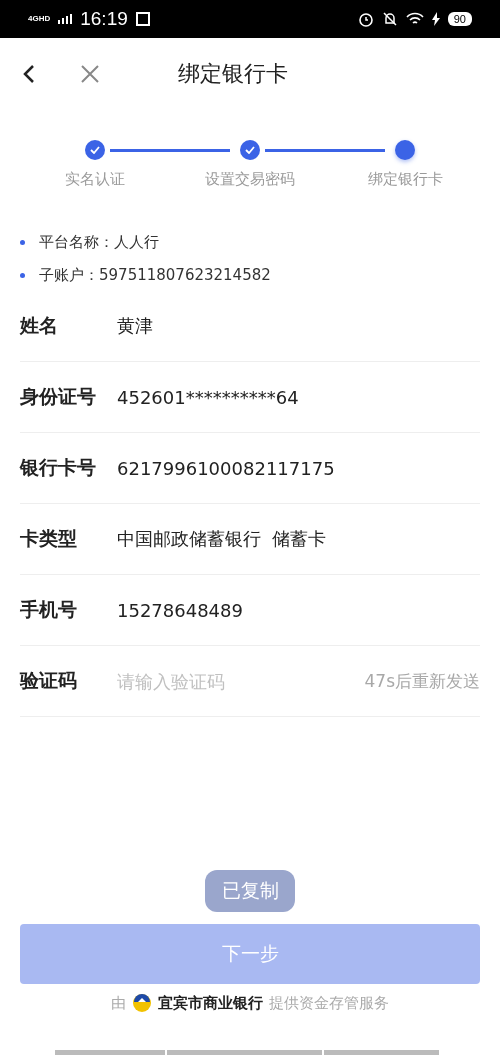 The image size is (500, 1055). Describe the element at coordinates (29, 74) in the screenshot. I see `back-icon` at that location.